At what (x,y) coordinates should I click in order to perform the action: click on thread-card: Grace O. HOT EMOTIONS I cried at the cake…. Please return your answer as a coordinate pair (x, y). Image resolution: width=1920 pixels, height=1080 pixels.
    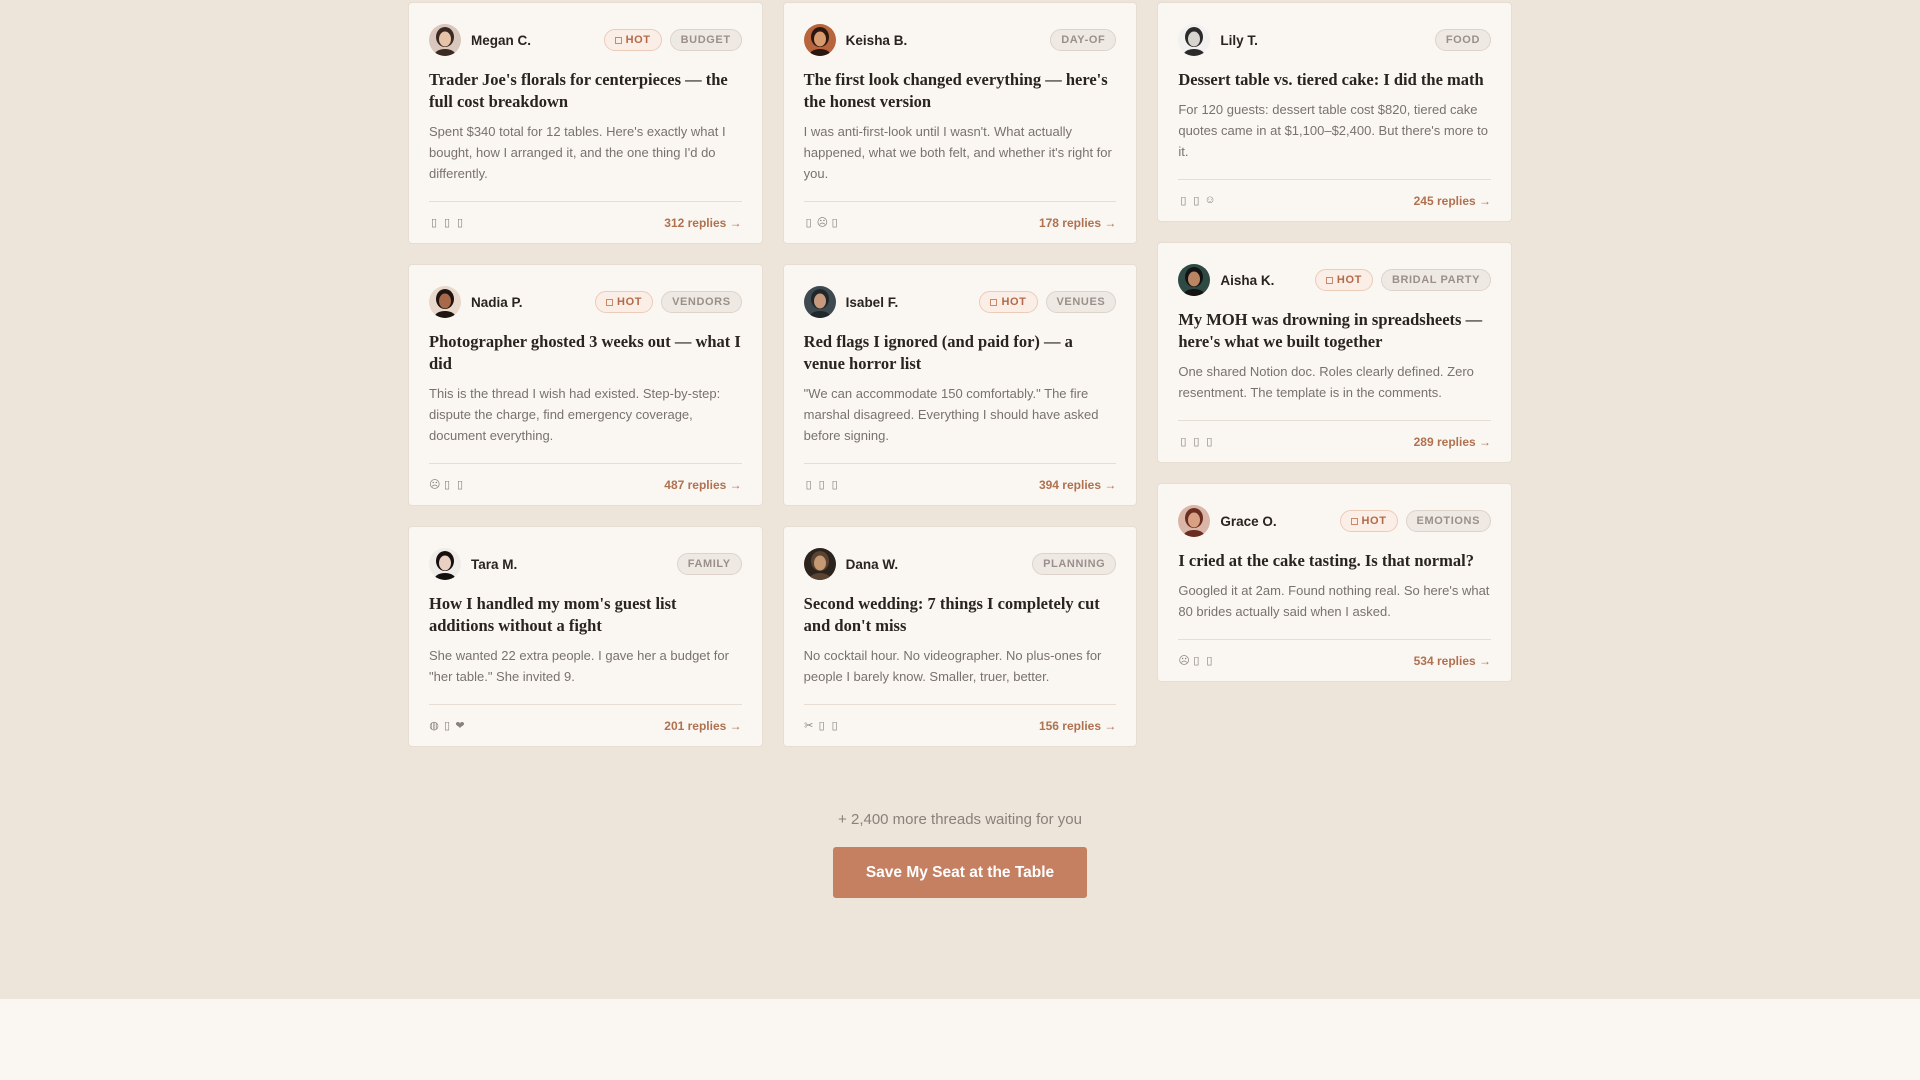
    Looking at the image, I should click on (1335, 582).